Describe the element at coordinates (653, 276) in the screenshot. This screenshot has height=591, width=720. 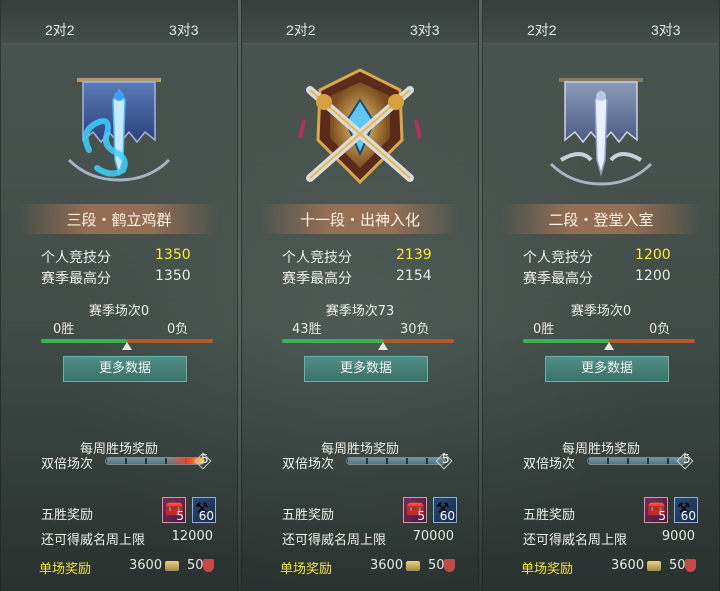
I see `season-high-value: 1200` at that location.